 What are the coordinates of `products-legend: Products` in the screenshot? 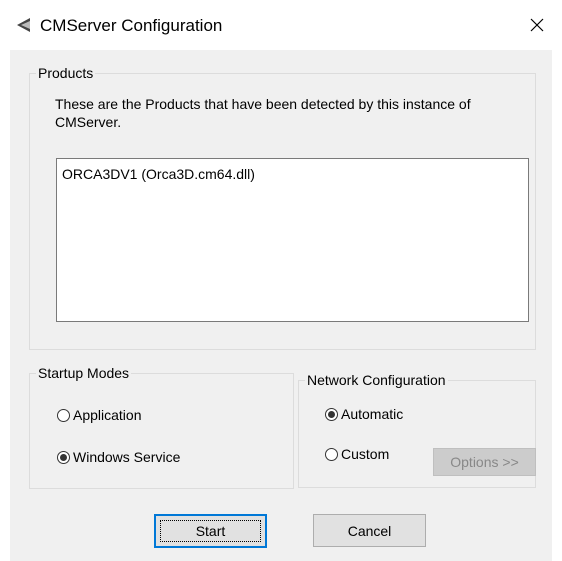 It's located at (66, 73).